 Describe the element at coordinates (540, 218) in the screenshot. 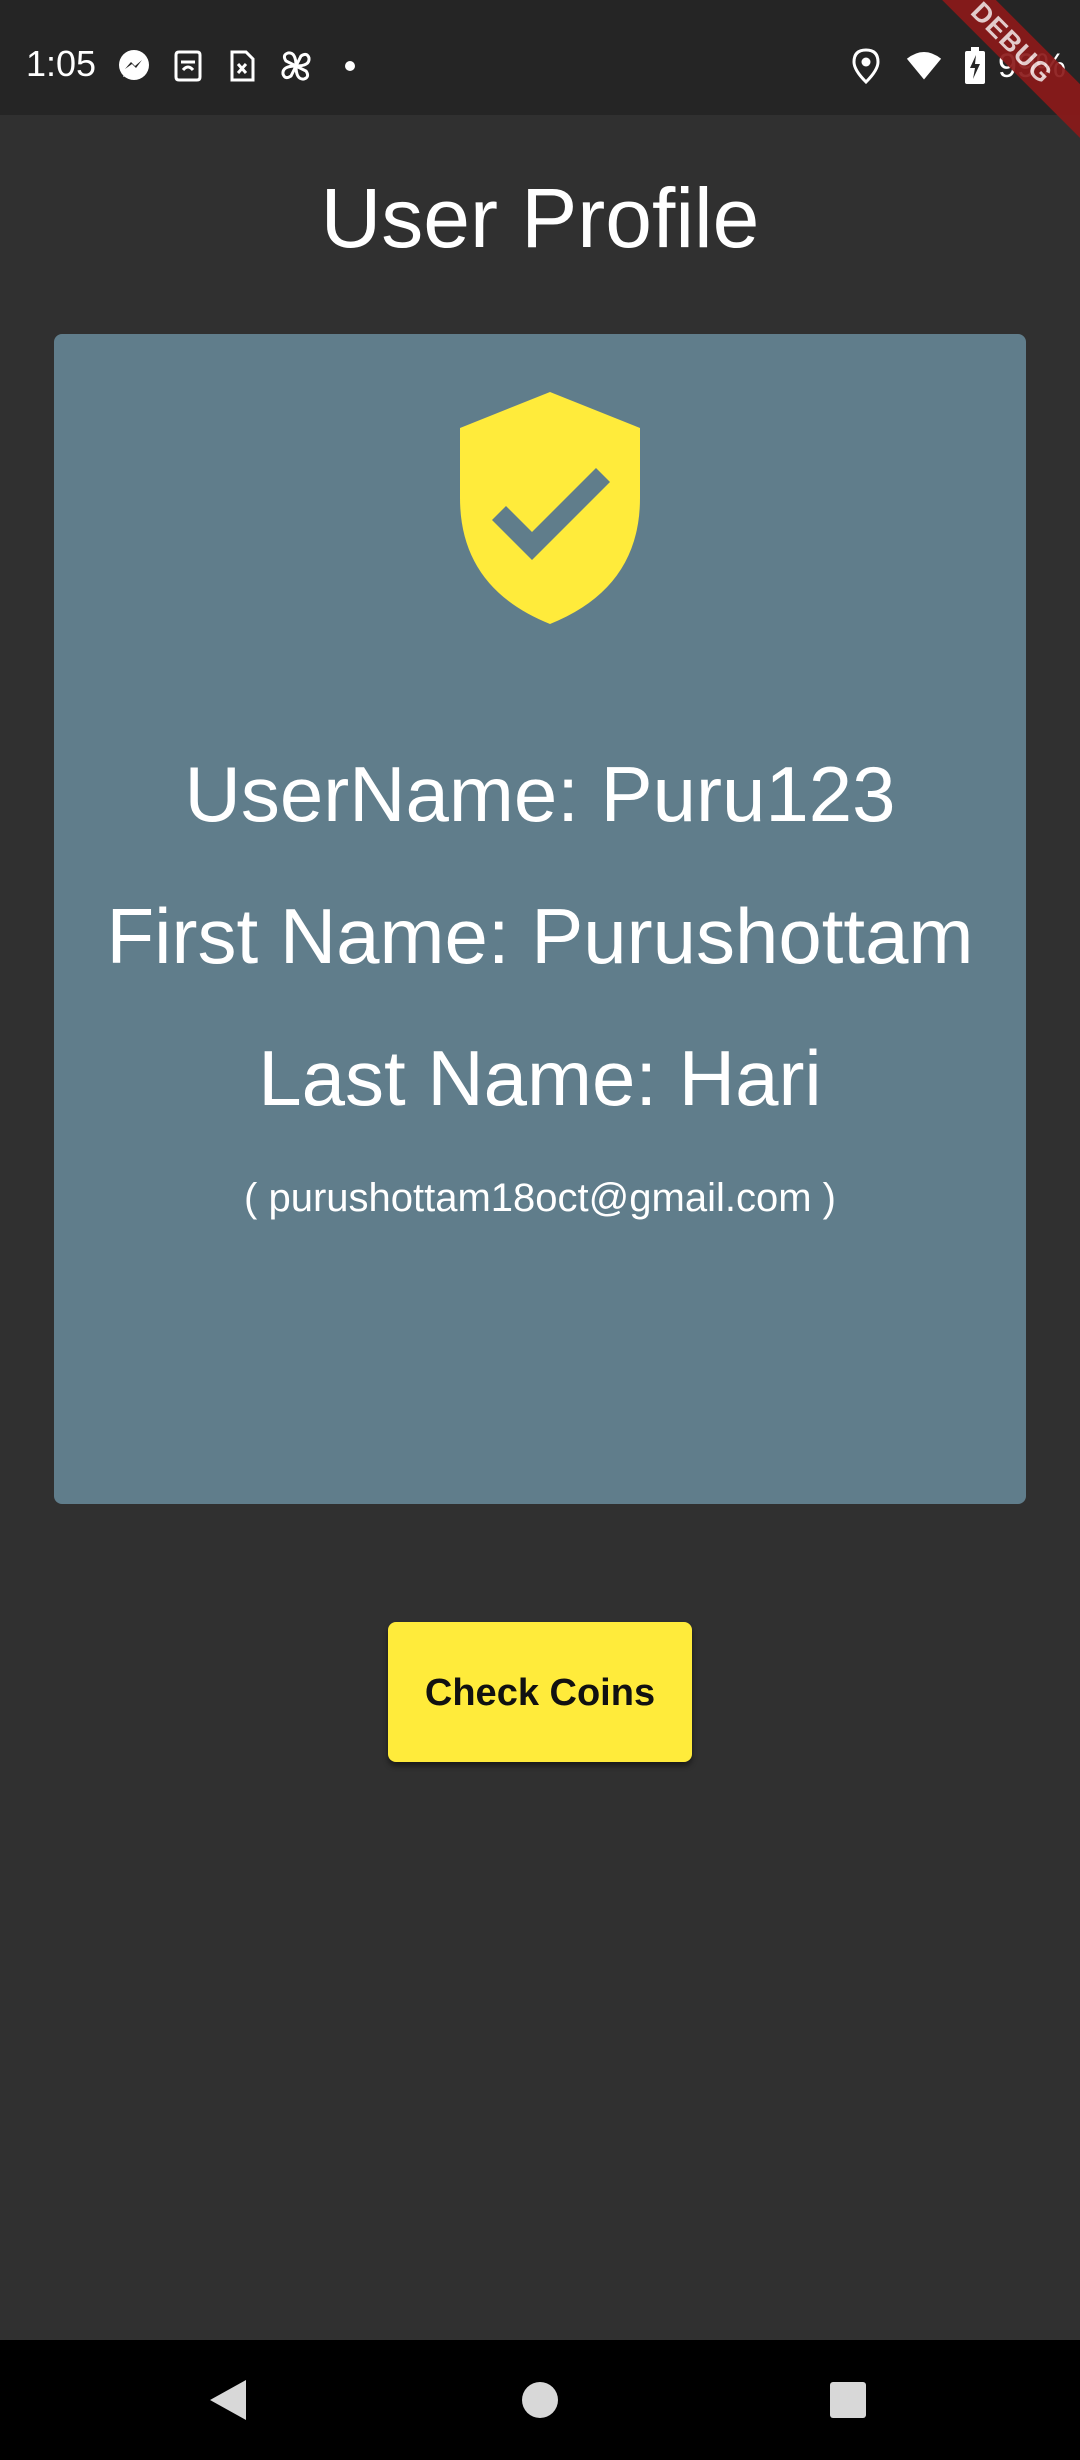

I see `page-title: User Profile` at that location.